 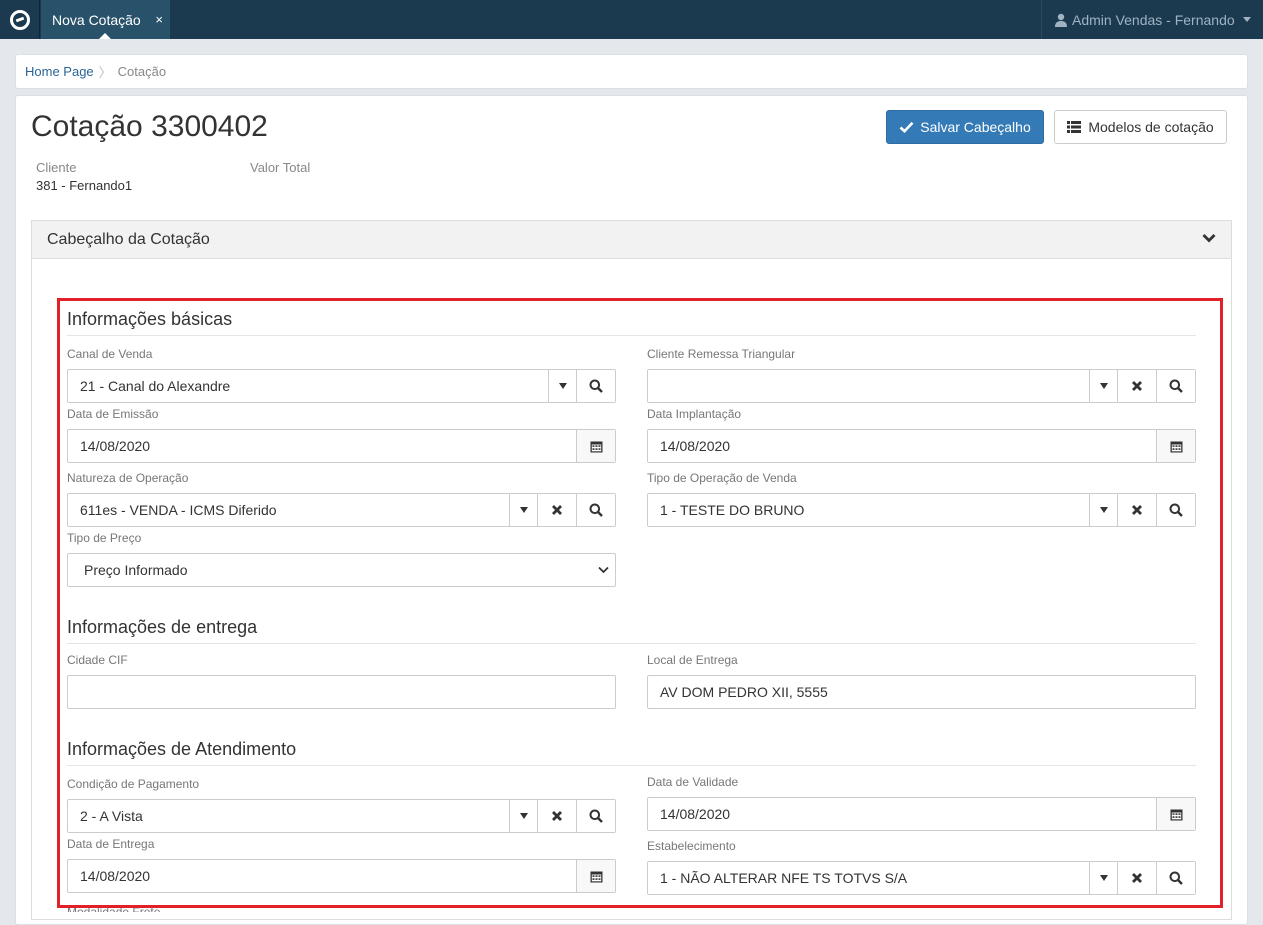 What do you see at coordinates (288, 816) in the screenshot?
I see `payment-condition-input: 2 - A Vista` at bounding box center [288, 816].